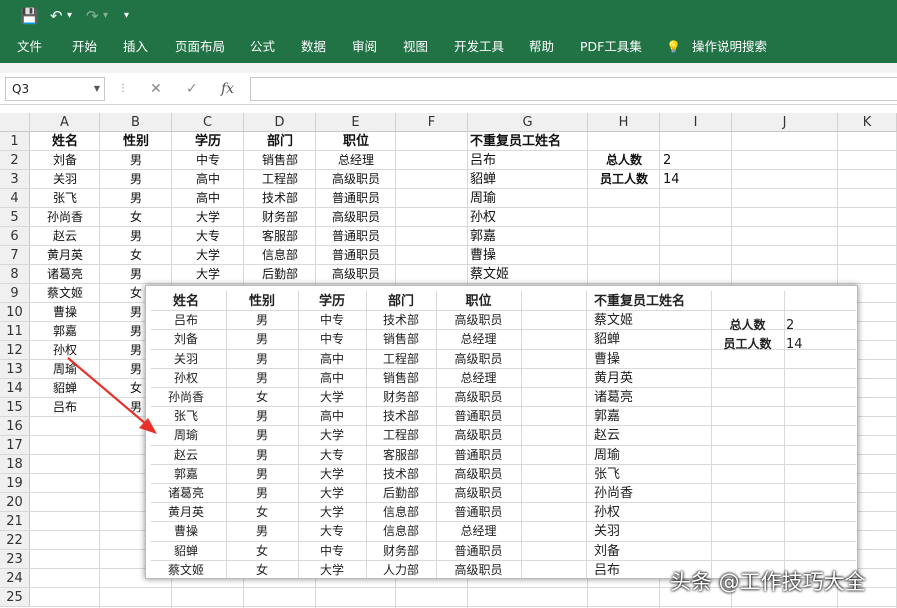 Image resolution: width=897 pixels, height=608 pixels. I want to click on row-header: 8, so click(15, 274).